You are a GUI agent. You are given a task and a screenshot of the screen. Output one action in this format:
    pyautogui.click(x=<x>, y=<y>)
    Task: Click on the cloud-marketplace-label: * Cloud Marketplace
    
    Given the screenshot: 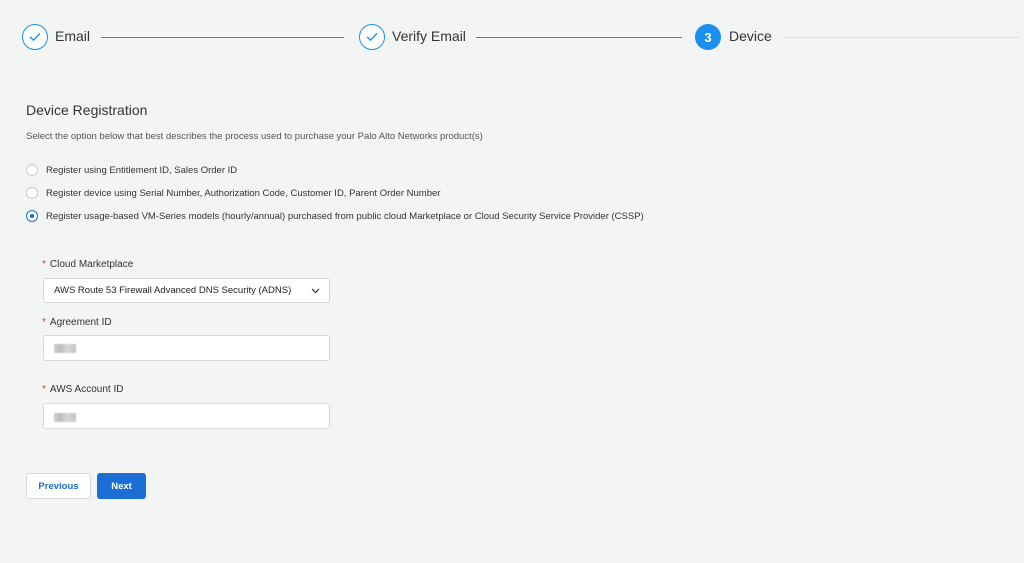 What is the action you would take?
    pyautogui.click(x=88, y=264)
    